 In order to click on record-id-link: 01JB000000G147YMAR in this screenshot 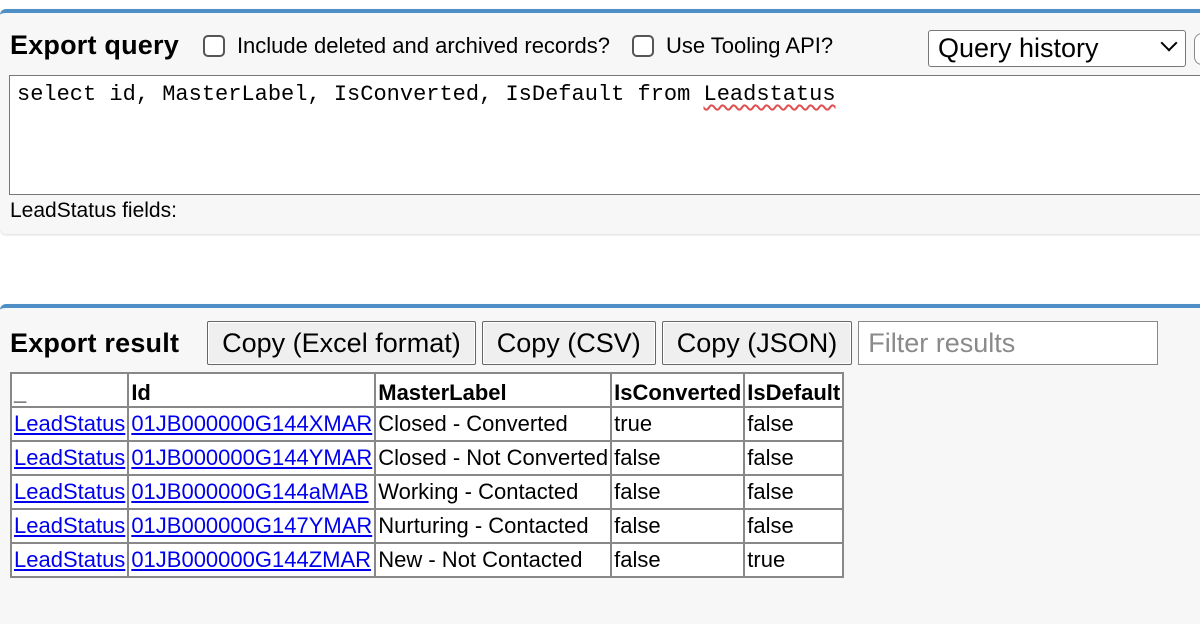, I will do `click(251, 525)`.